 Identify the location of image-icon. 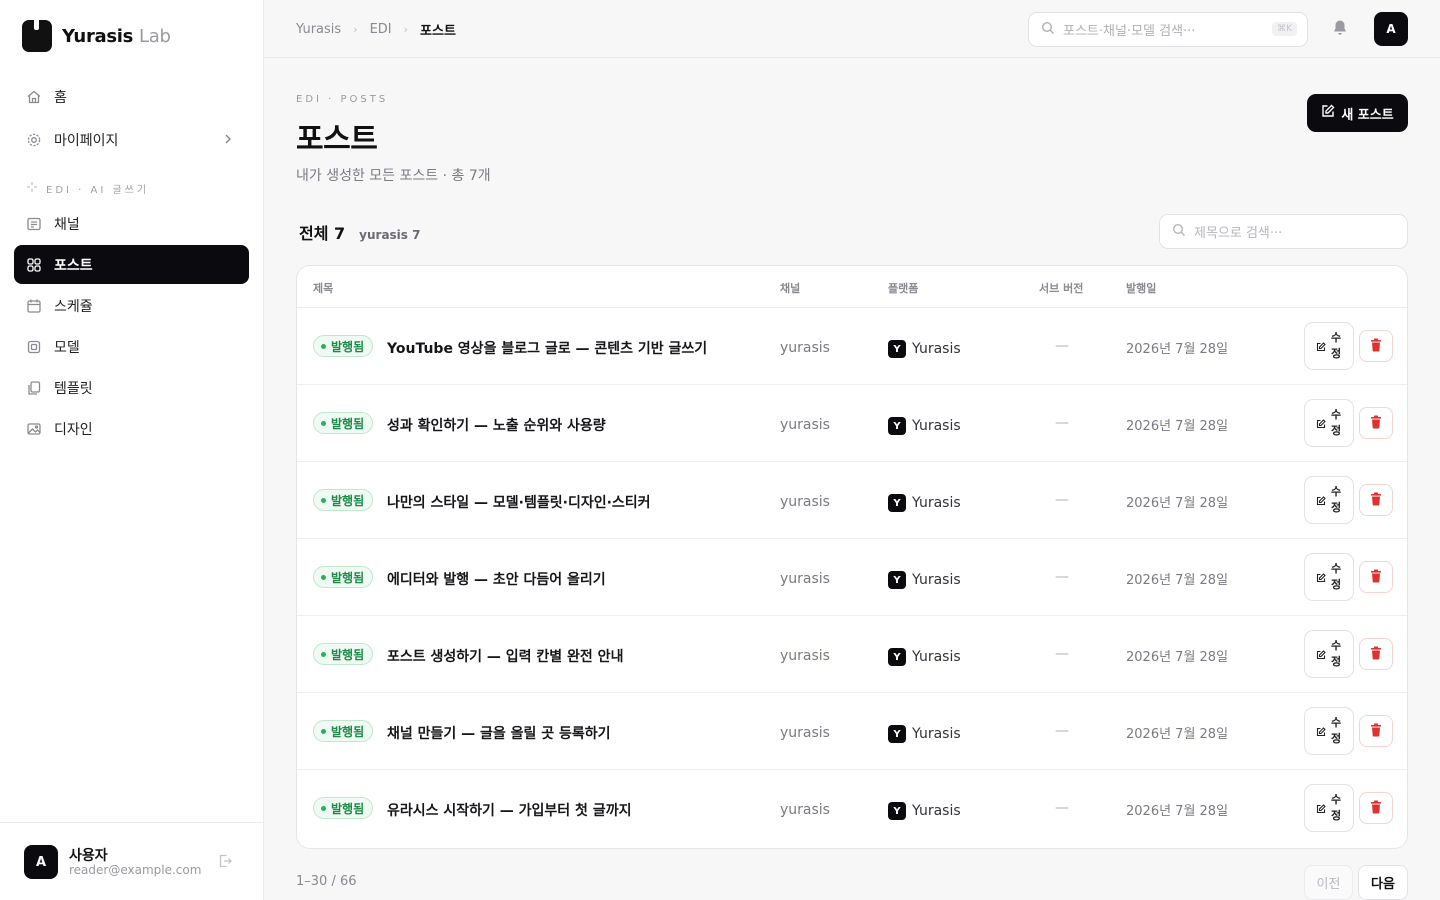
(34, 429).